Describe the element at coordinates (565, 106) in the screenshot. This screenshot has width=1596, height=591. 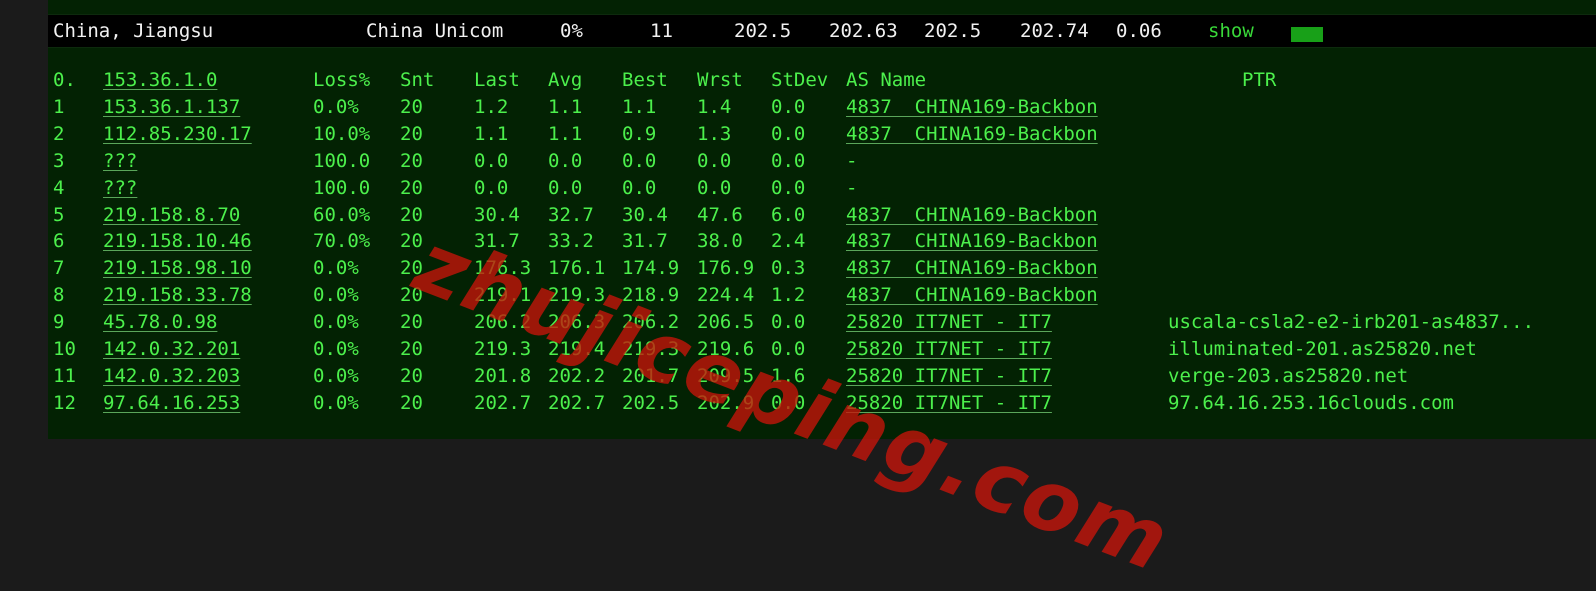
I see `row-avg: 1.1` at that location.